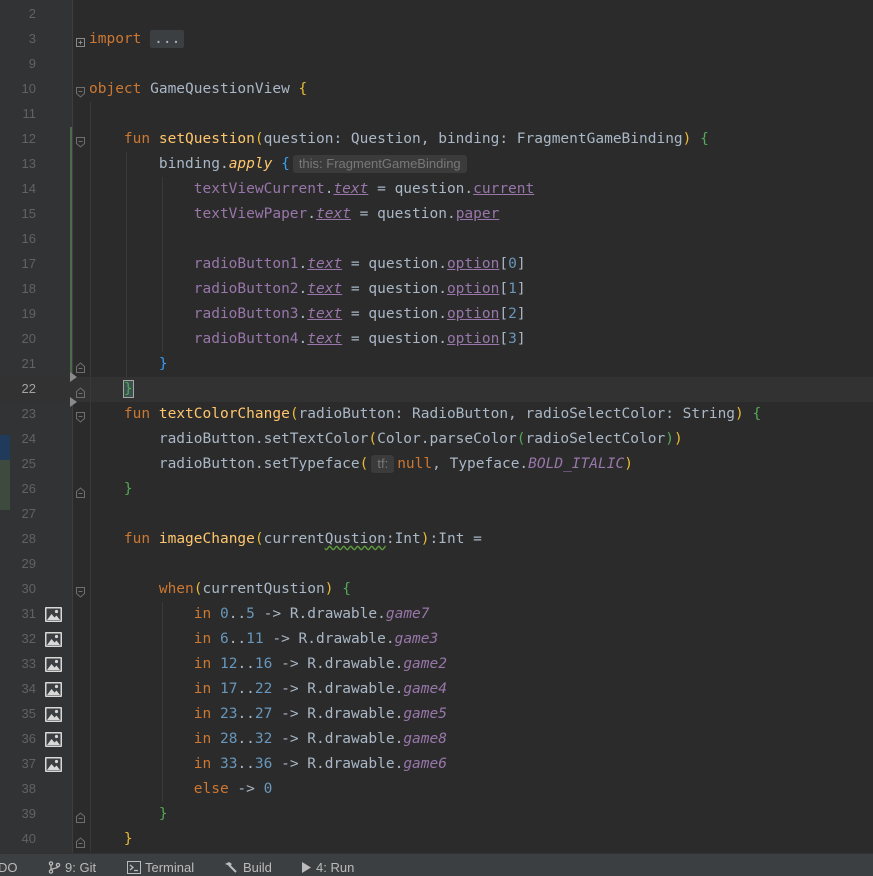  Describe the element at coordinates (259, 614) in the screenshot. I see `code-text: in 0..5 -> R.drawable.game7` at that location.